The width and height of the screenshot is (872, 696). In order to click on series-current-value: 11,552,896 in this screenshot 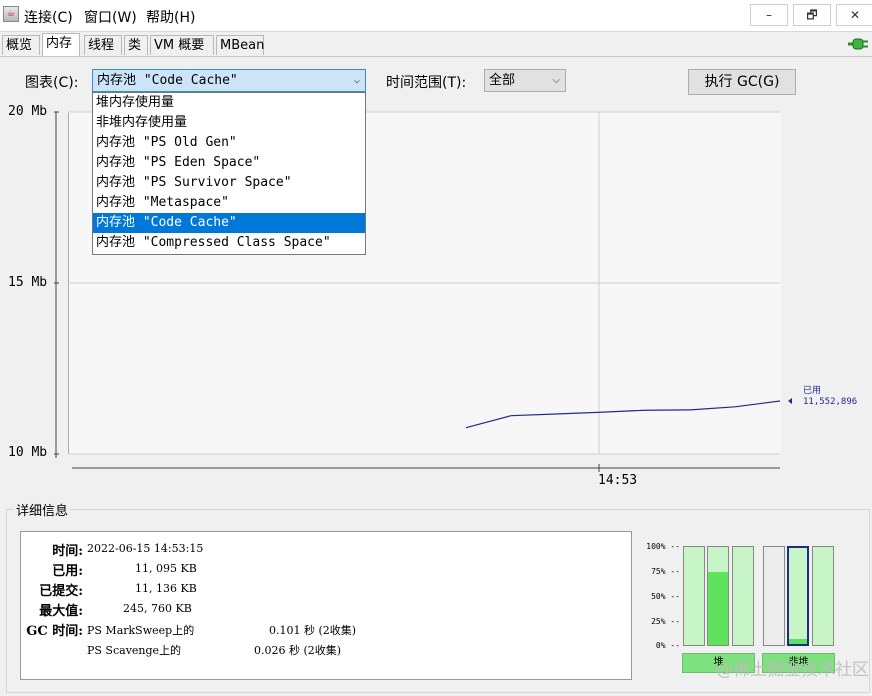, I will do `click(830, 402)`.